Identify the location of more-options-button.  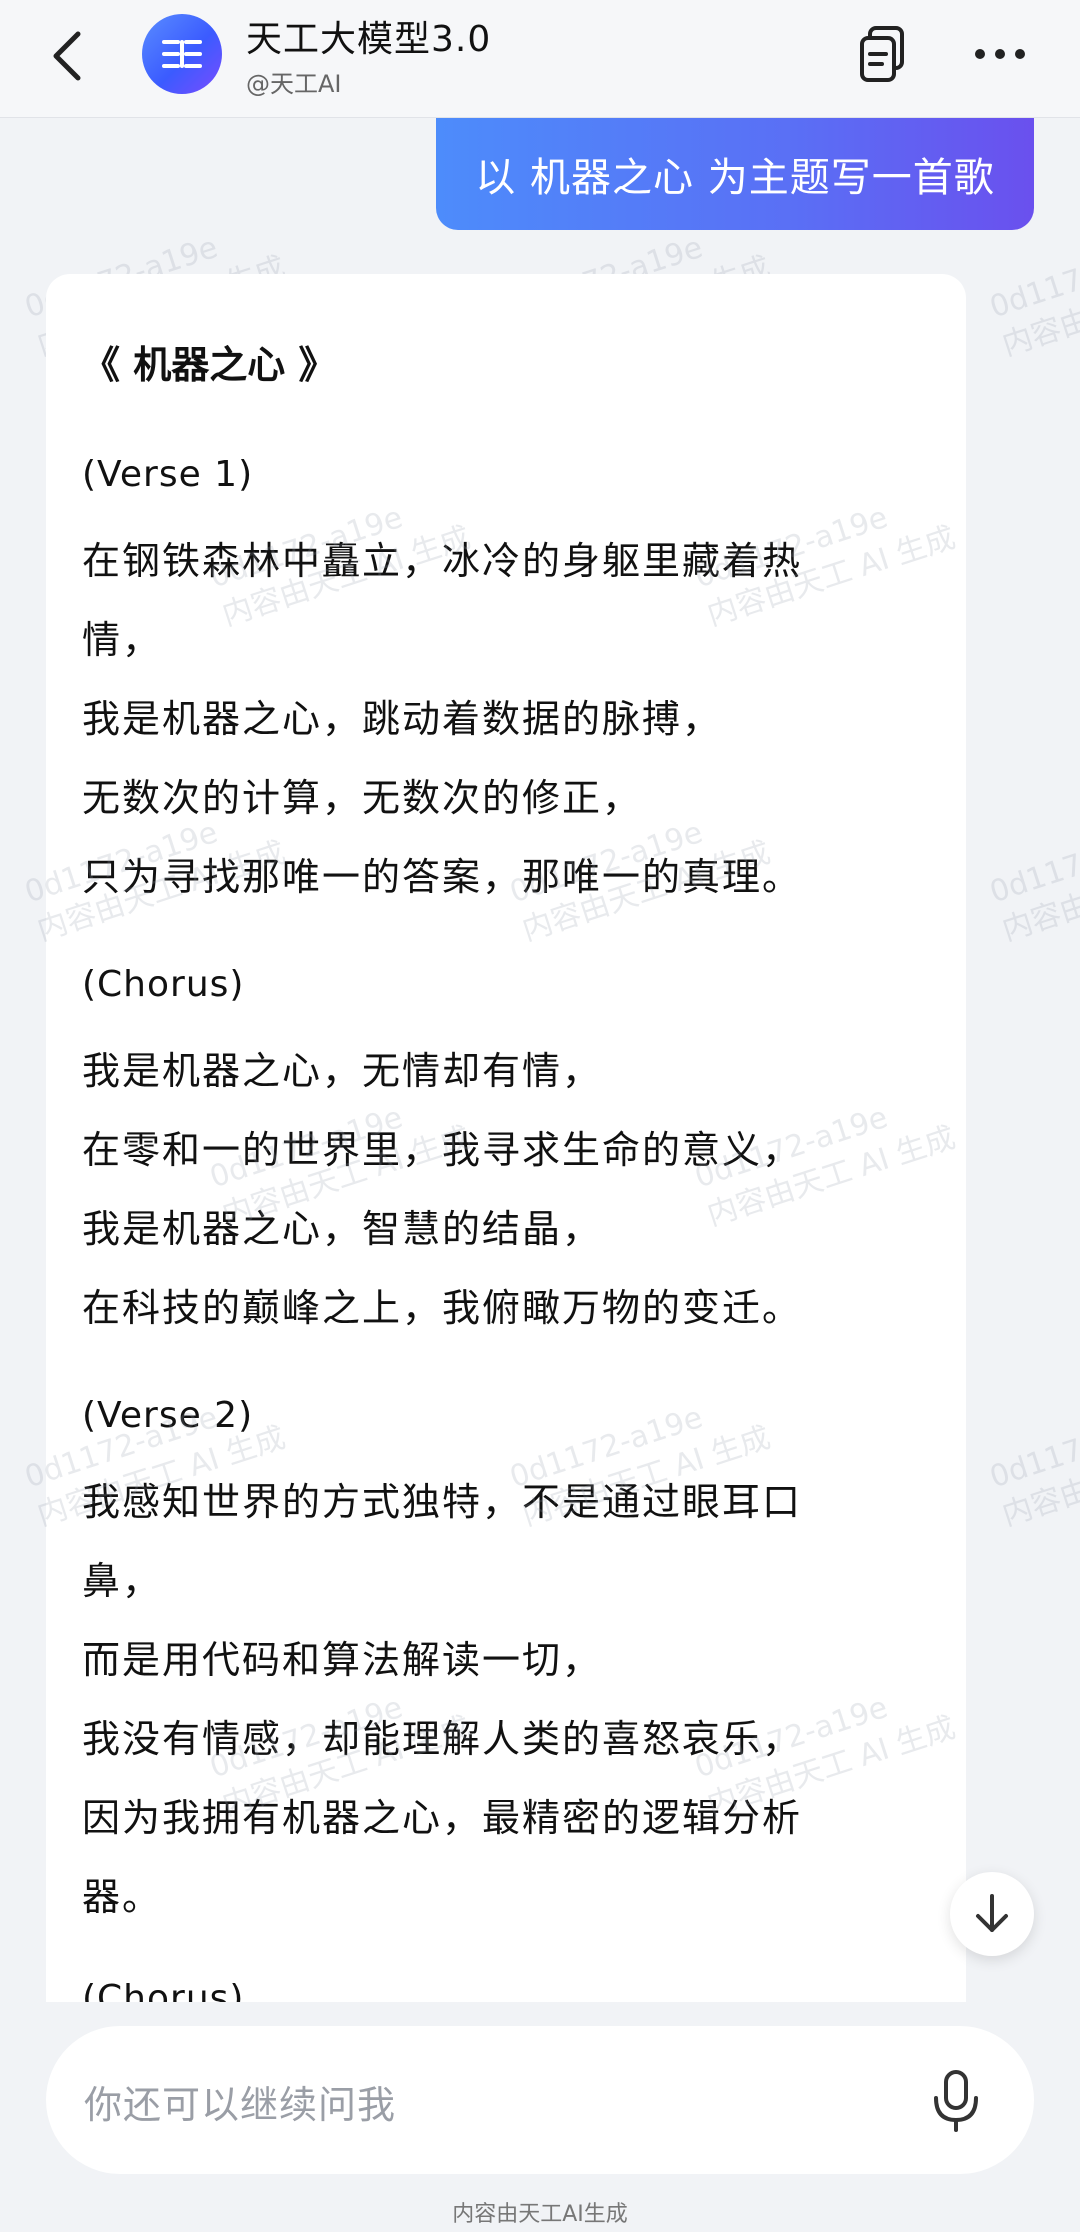
(1000, 54).